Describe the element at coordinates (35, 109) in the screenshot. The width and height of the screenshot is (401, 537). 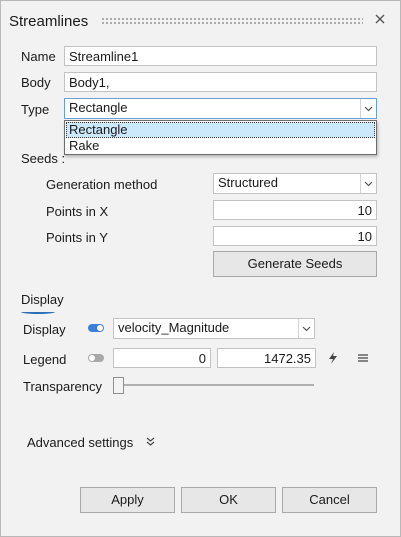
I see `type-label: Type` at that location.